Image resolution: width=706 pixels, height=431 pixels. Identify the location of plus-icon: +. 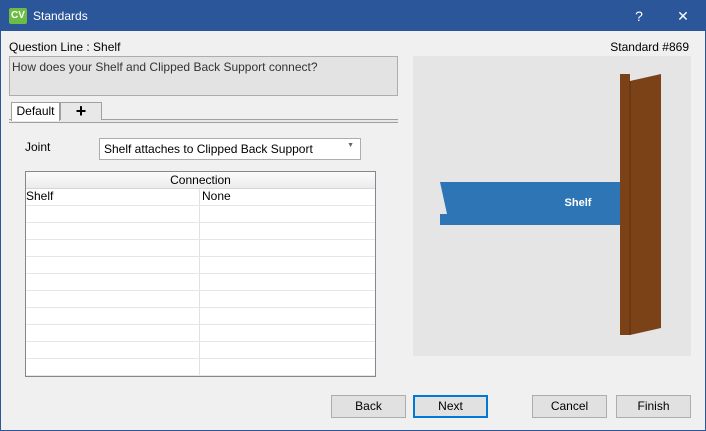
(81, 111).